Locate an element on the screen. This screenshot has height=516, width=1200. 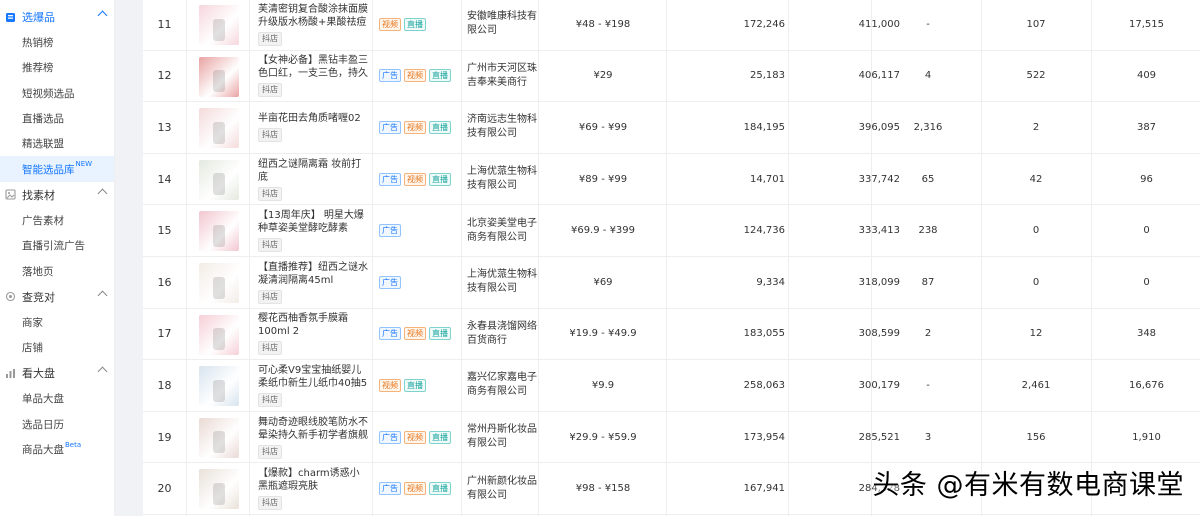
product-name-link: 【13周年庆】 明星大爆种草姿美堂酵吃酵素45ml*7 is located at coordinates (313, 222).